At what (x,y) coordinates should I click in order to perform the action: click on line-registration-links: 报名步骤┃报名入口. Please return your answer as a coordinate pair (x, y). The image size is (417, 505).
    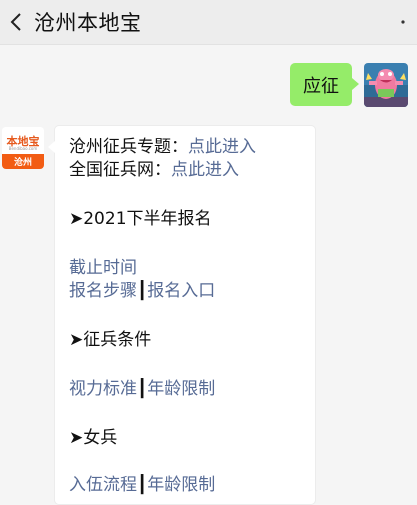
    Looking at the image, I should click on (142, 291).